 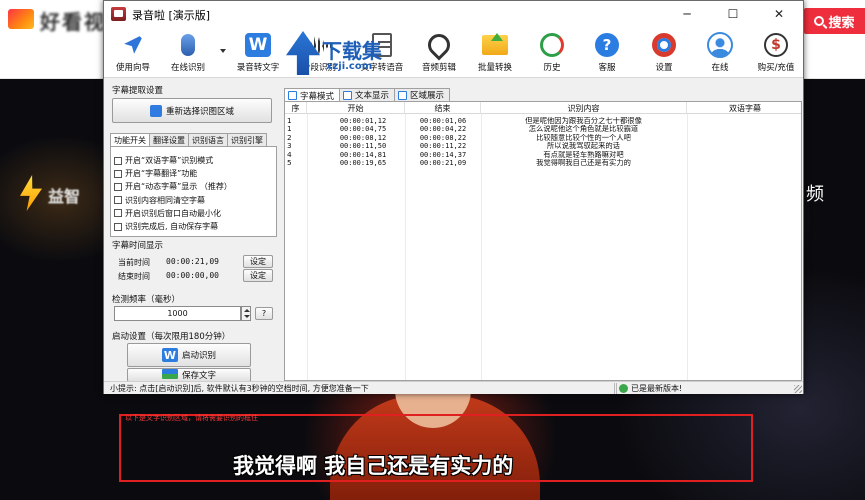 I want to click on status-tip: 小提示: 点击[启动识别]后, 软件默认有3秒钟的空档时间, 方便您准备一下, so click(x=239, y=388).